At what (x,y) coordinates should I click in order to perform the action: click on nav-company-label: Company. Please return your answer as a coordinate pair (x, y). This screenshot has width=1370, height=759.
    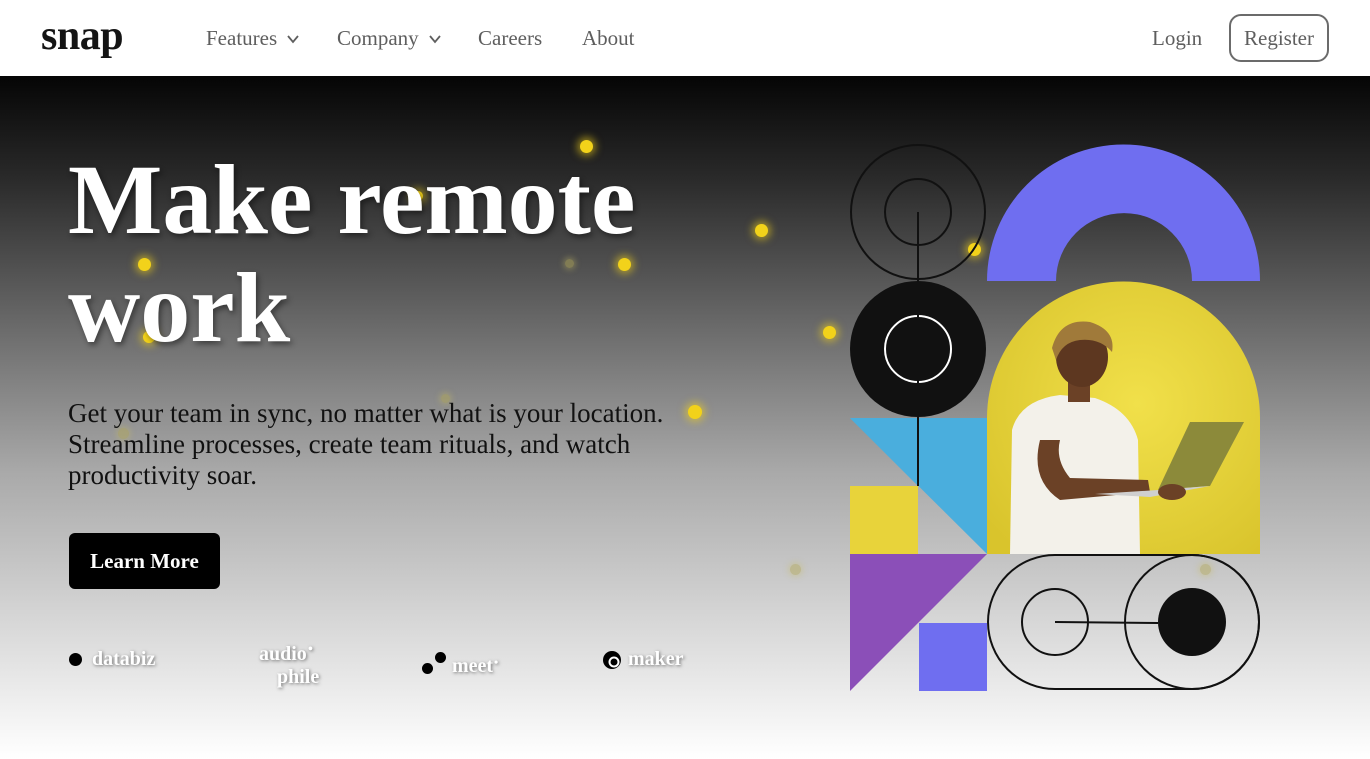
    Looking at the image, I should click on (378, 38).